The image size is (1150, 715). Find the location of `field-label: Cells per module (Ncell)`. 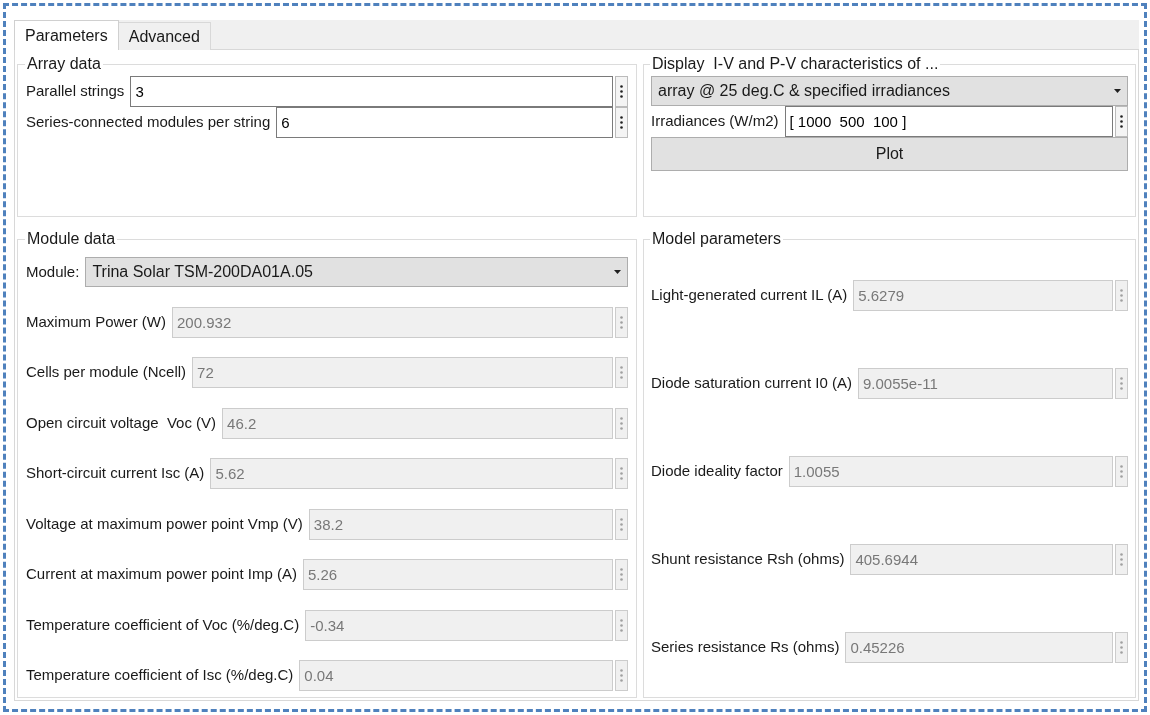

field-label: Cells per module (Ncell) is located at coordinates (106, 372).